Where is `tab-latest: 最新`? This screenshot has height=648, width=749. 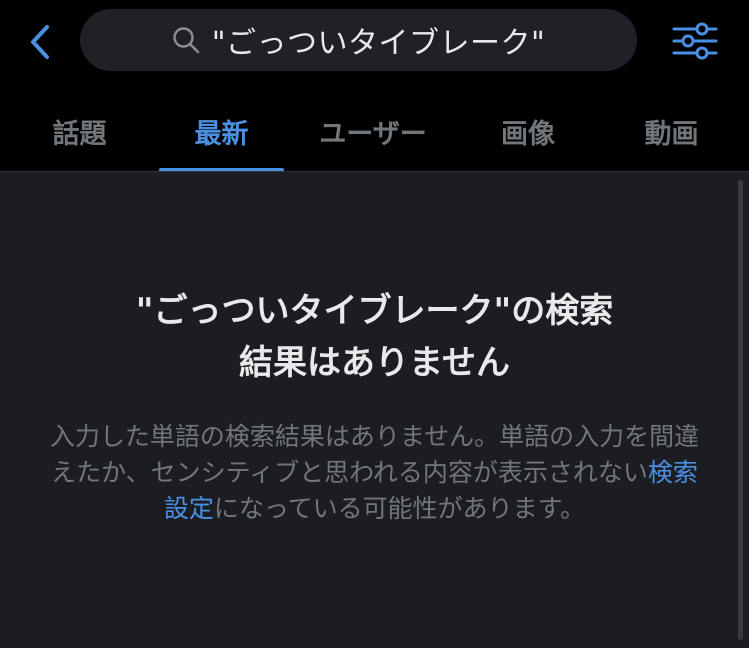 tab-latest: 最新 is located at coordinates (221, 130).